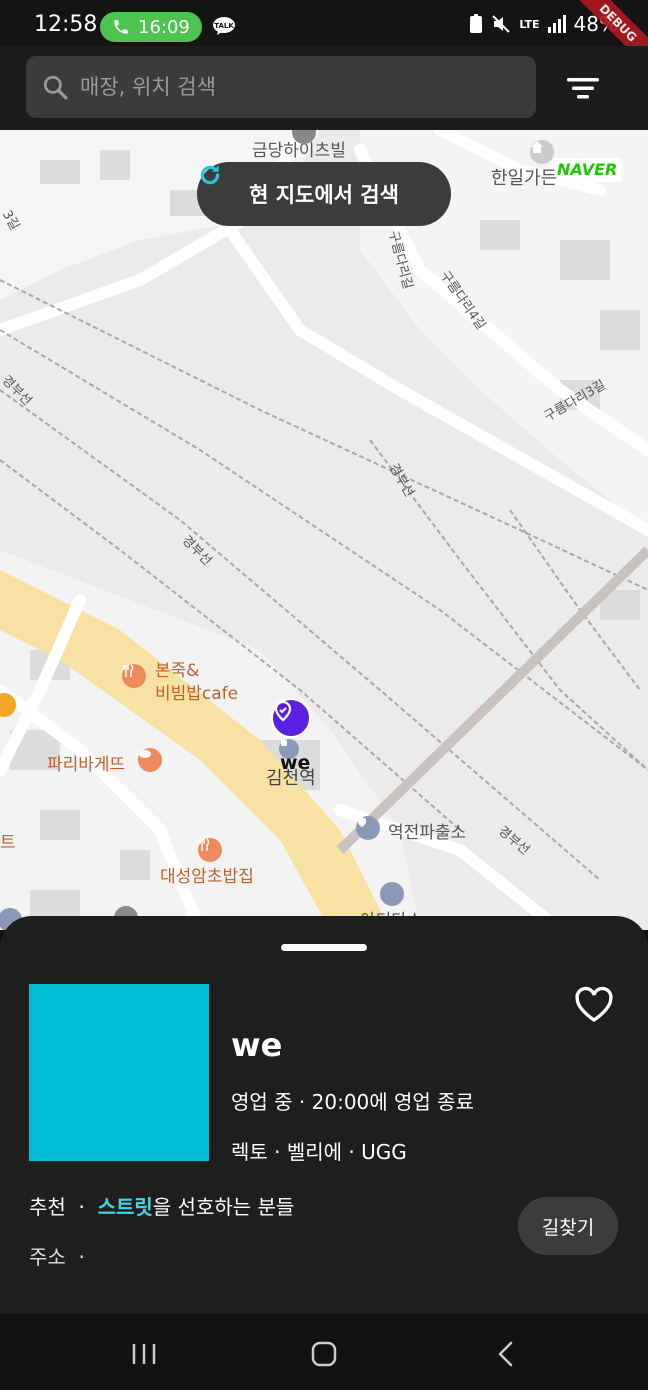 This screenshot has width=648, height=1390. I want to click on search-this-area-label: 현 지도에서 검색, so click(324, 195).